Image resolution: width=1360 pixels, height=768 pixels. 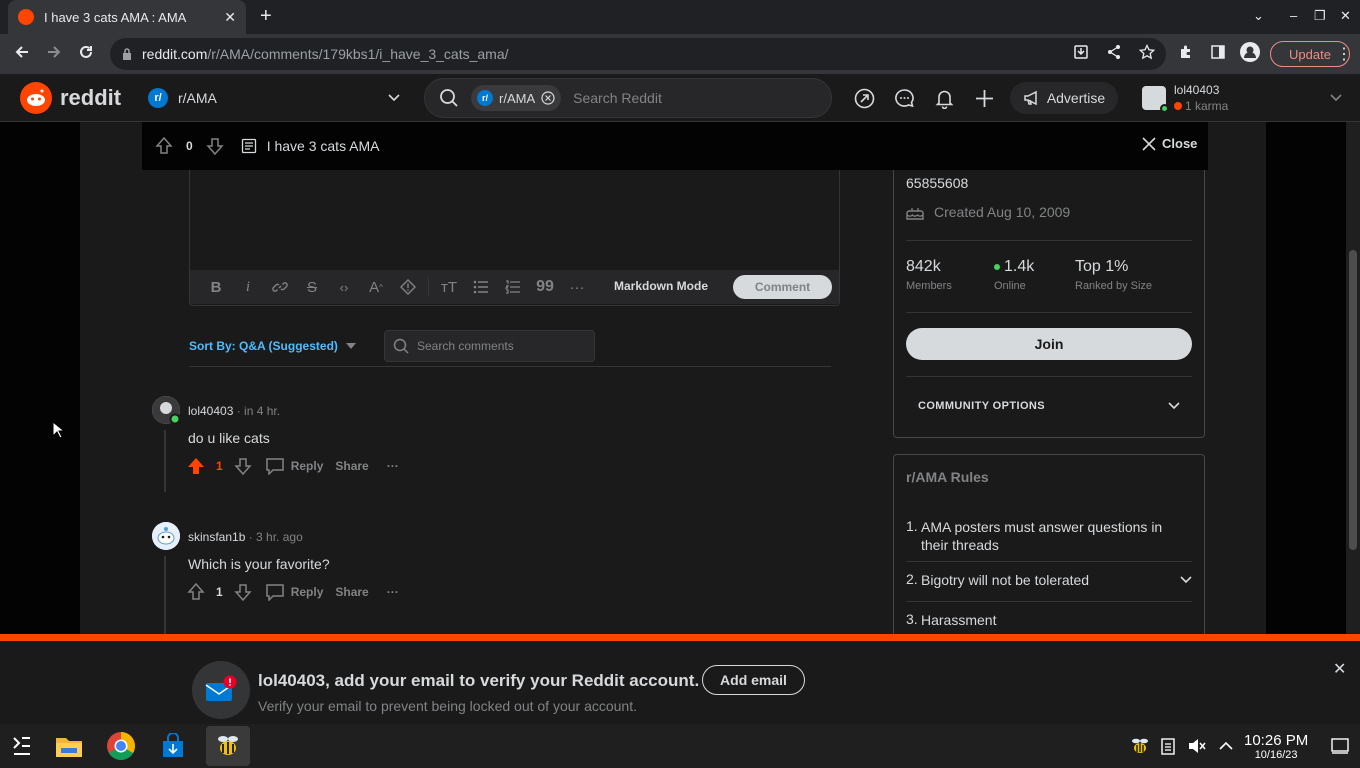 What do you see at coordinates (1169, 143) in the screenshot?
I see `close-post-button: Close` at bounding box center [1169, 143].